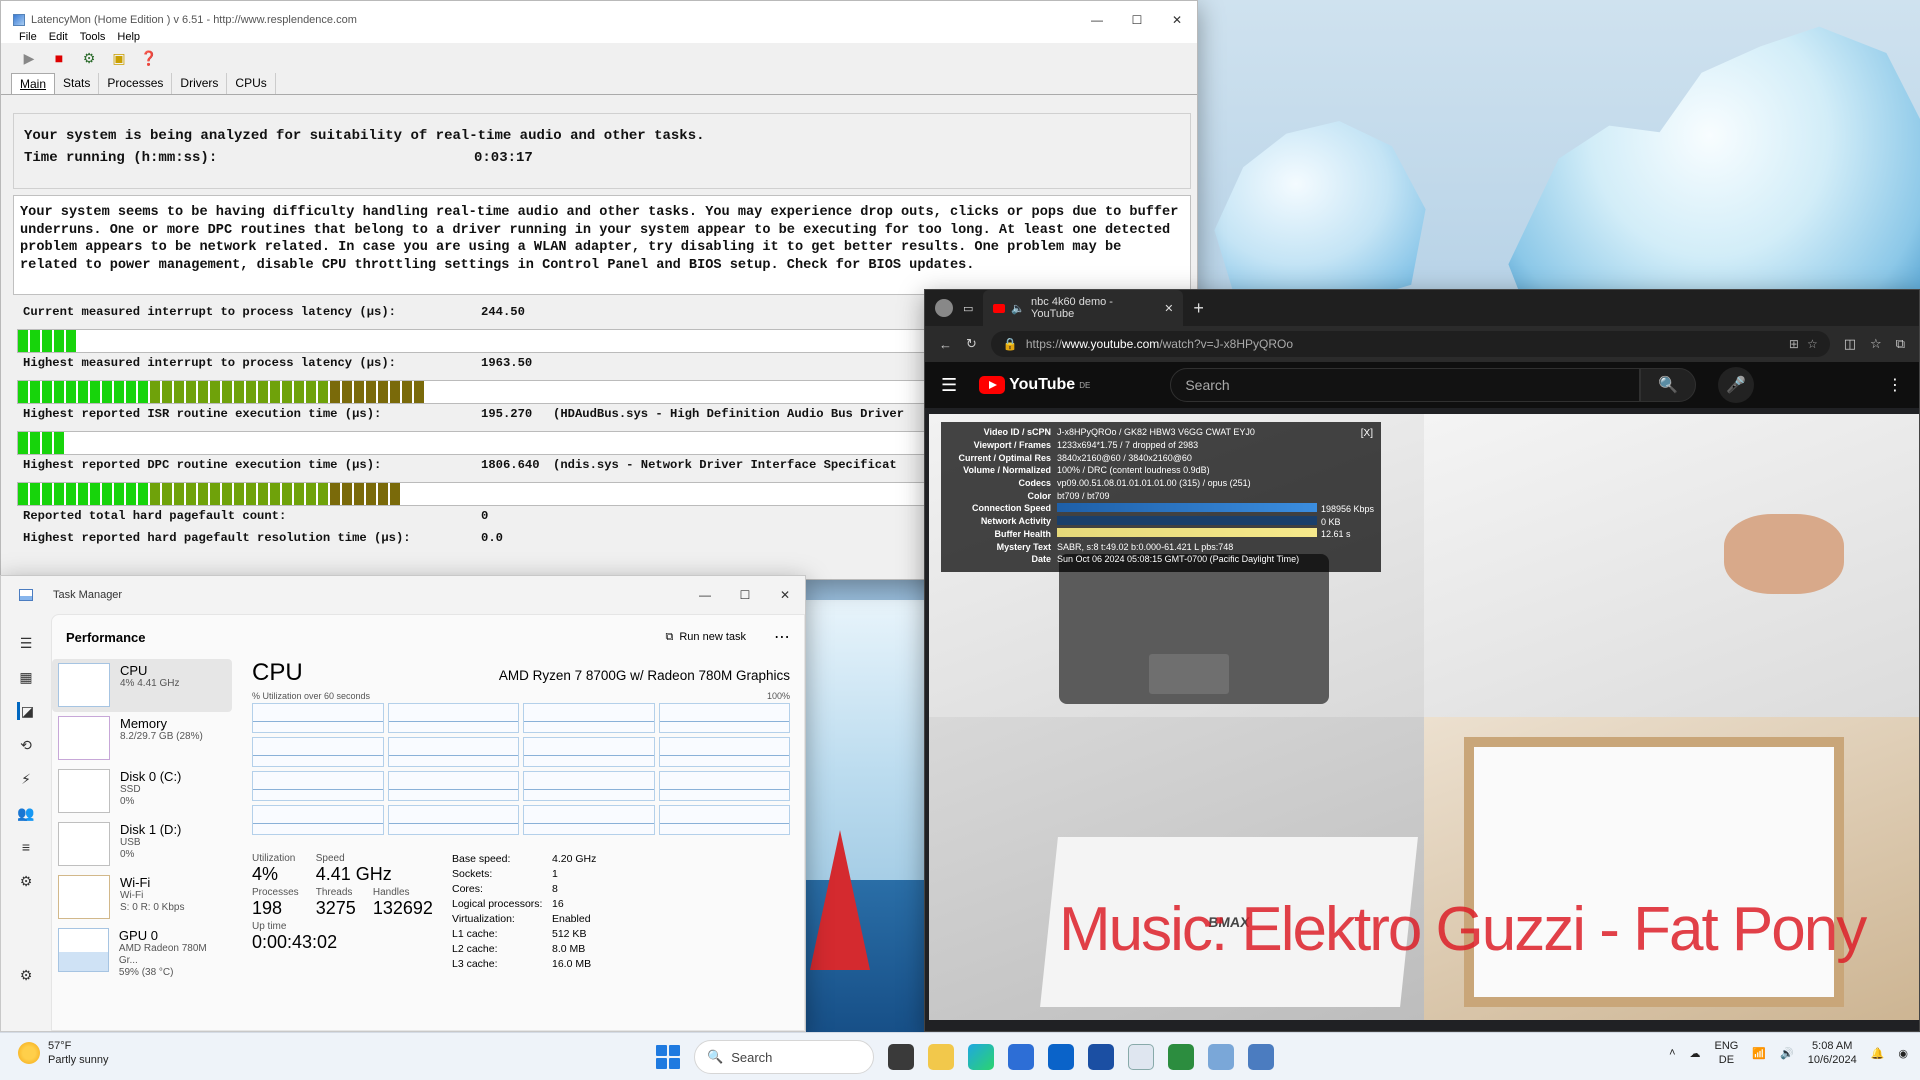  Describe the element at coordinates (668, 1057) in the screenshot. I see `start-button` at that location.